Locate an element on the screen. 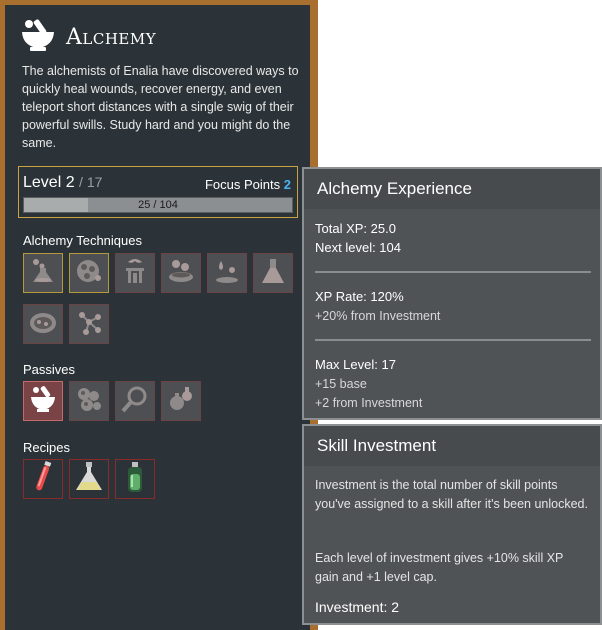  max-level-base: +15 base is located at coordinates (341, 384).